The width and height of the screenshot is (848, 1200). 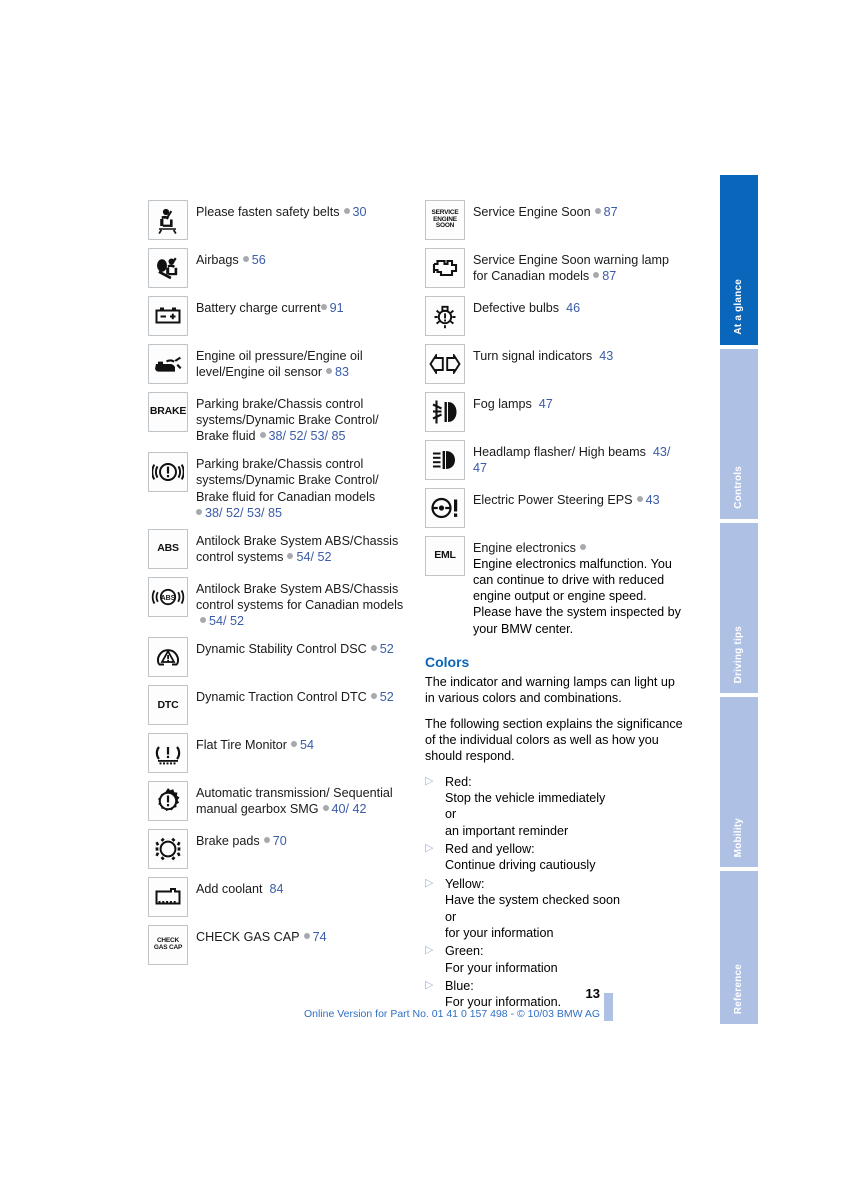 I want to click on brake-circle-icon, so click(x=168, y=472).